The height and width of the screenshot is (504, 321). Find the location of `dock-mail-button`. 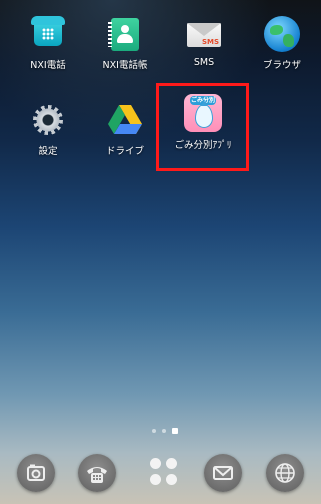

dock-mail-button is located at coordinates (223, 473).